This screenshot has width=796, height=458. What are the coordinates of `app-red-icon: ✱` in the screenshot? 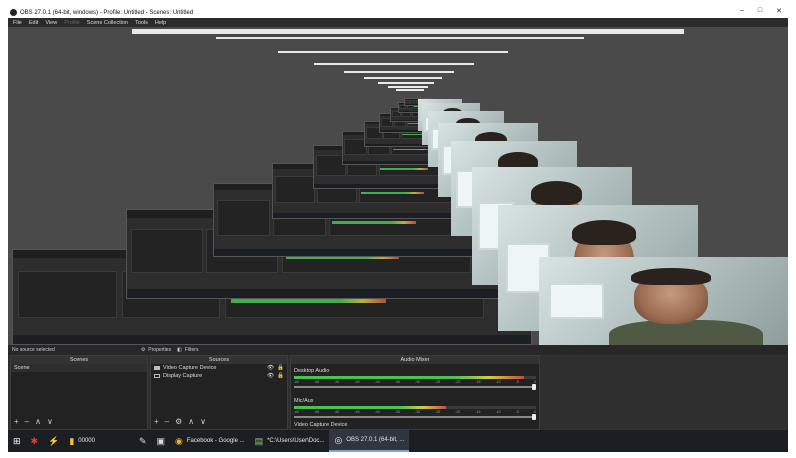 It's located at (34, 440).